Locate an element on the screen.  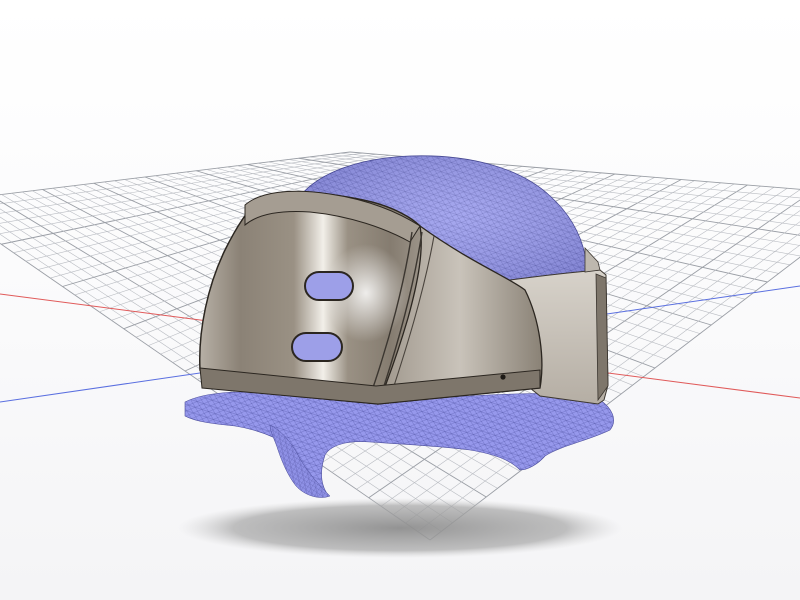
screw-hole is located at coordinates (503, 377).